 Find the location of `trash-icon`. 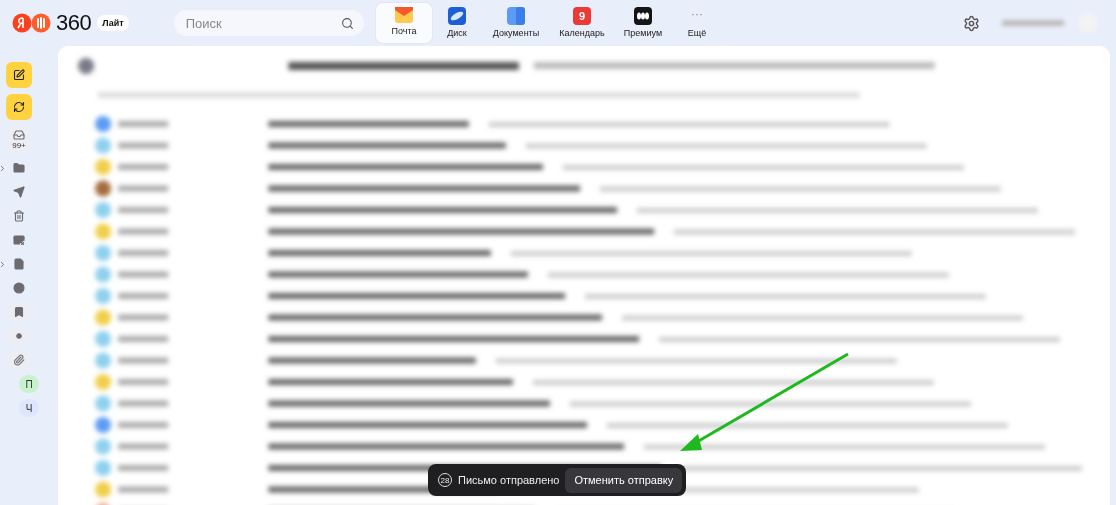

trash-icon is located at coordinates (19, 216).